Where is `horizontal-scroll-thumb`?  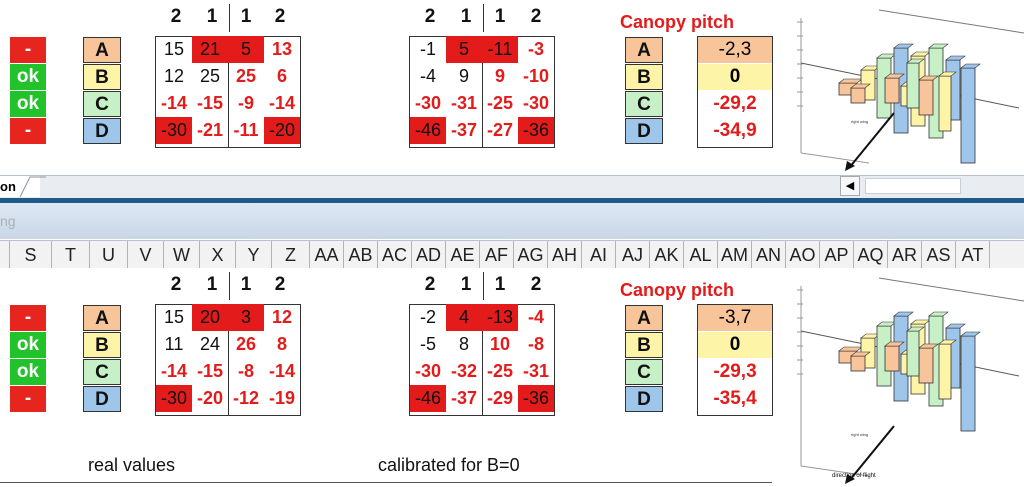 horizontal-scroll-thumb is located at coordinates (913, 186).